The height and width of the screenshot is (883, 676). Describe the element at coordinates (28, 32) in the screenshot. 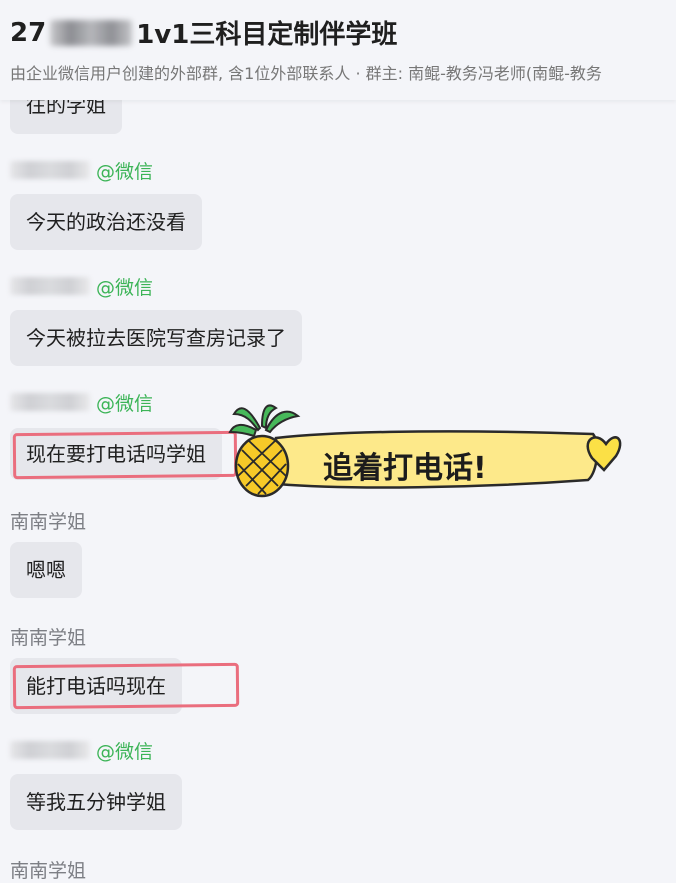

I see `title-prefix: 27` at that location.